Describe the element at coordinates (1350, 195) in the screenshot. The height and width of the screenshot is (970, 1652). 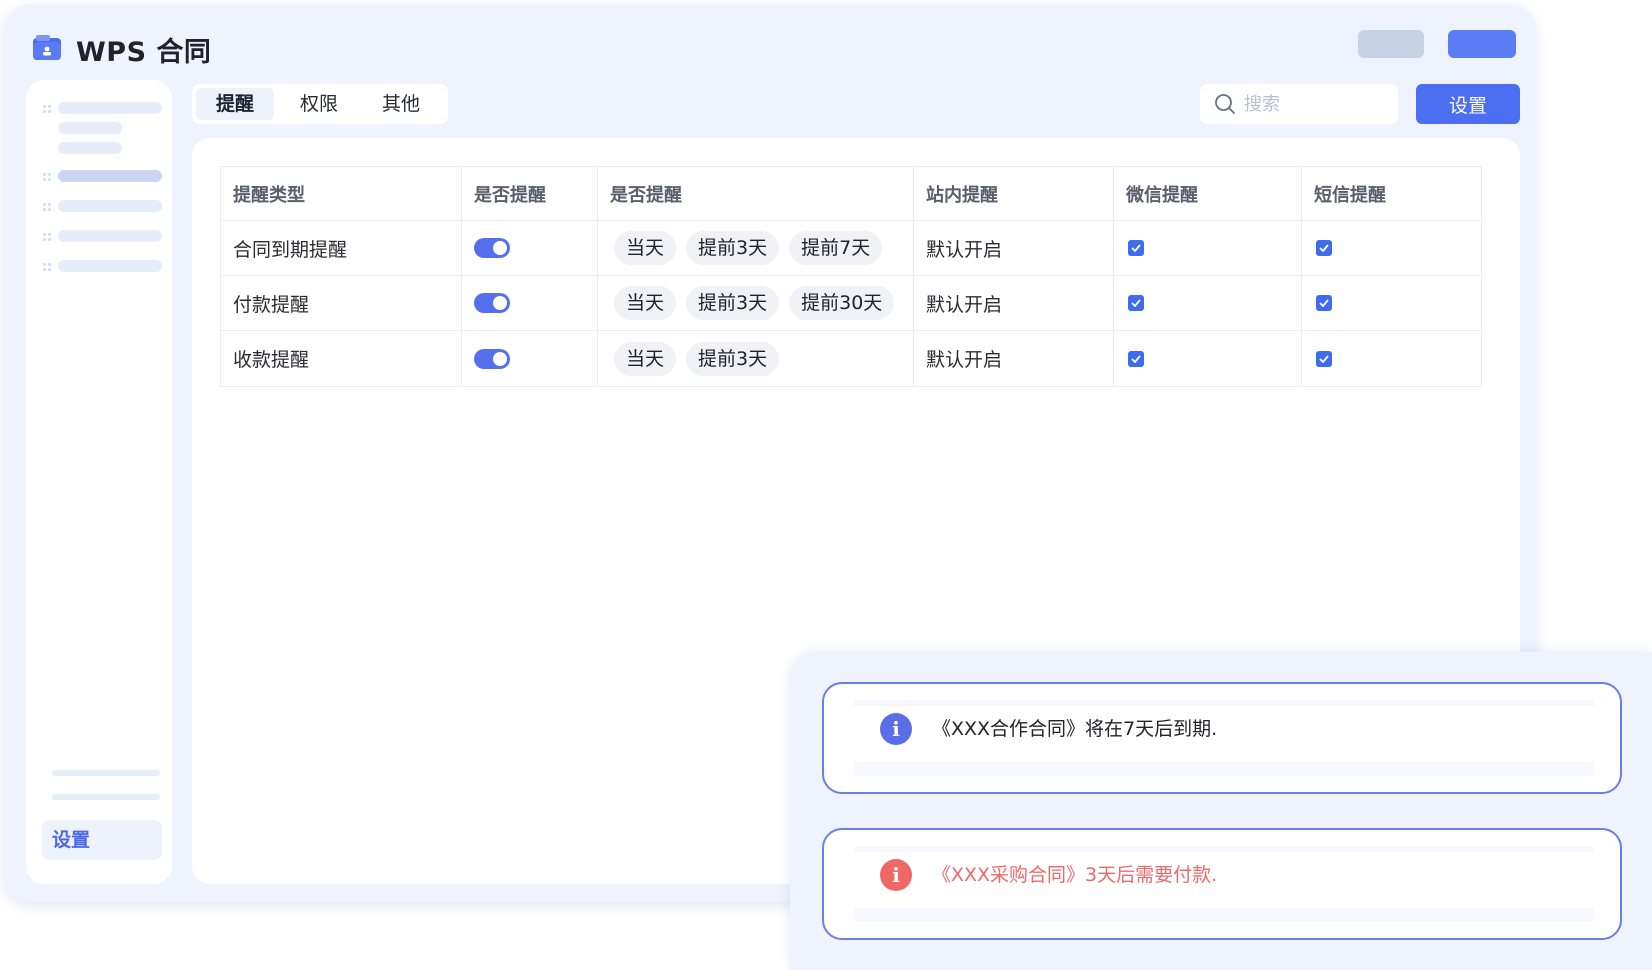
I see `column-header: 短信提醒` at that location.